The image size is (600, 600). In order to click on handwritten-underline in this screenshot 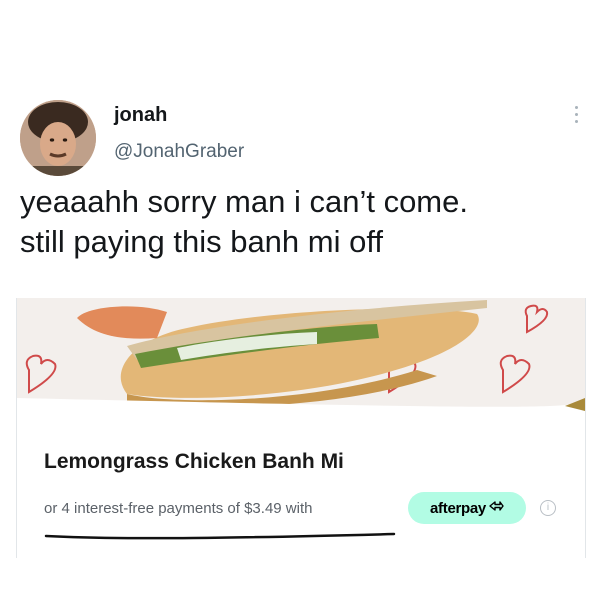, I will do `click(220, 536)`.